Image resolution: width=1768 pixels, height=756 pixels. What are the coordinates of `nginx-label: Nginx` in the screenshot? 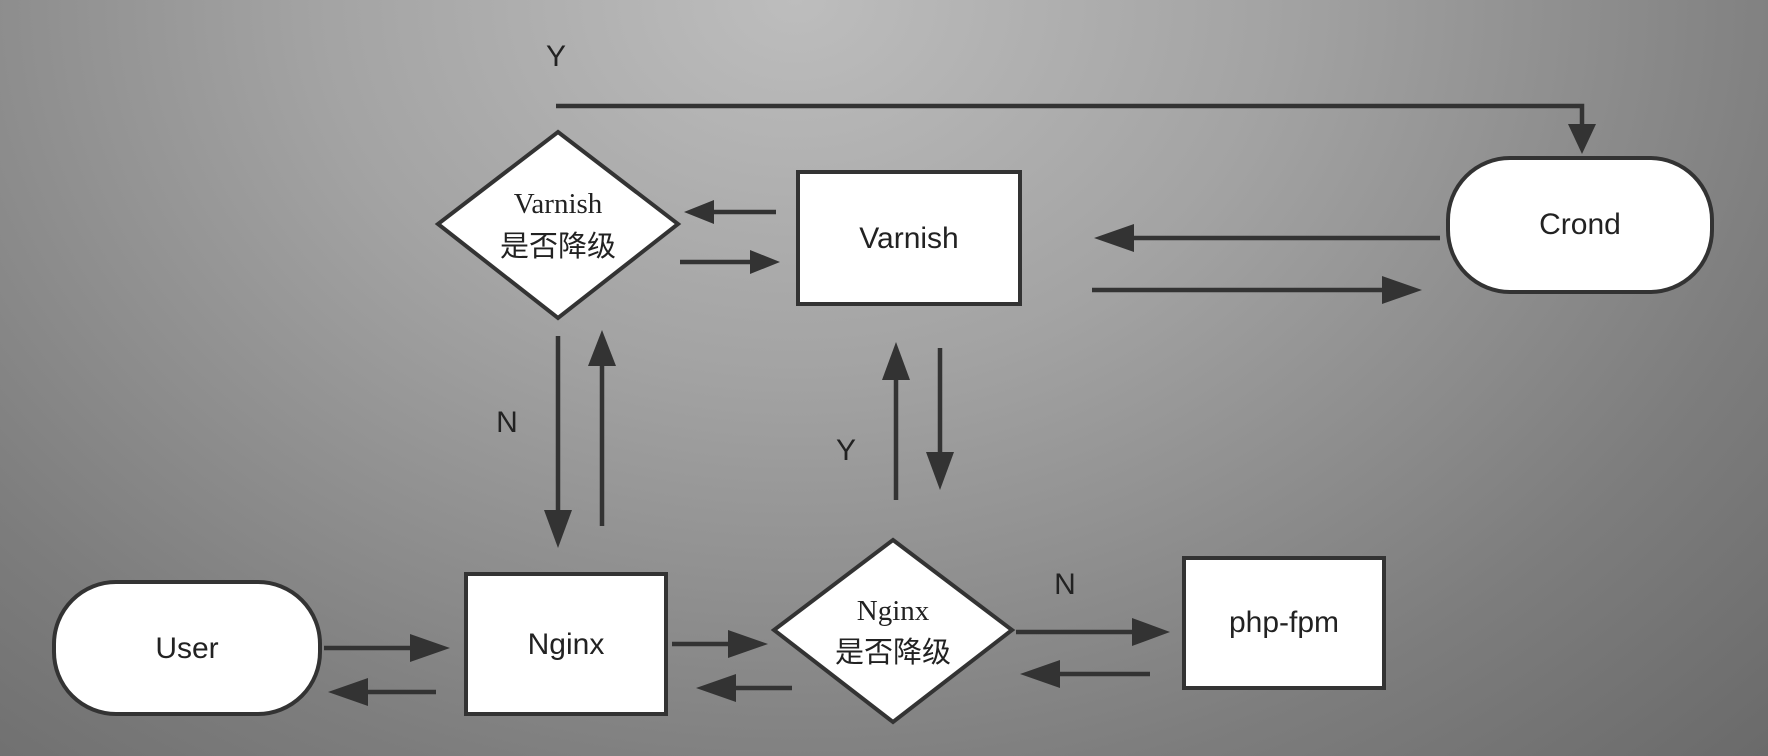 It's located at (566, 644).